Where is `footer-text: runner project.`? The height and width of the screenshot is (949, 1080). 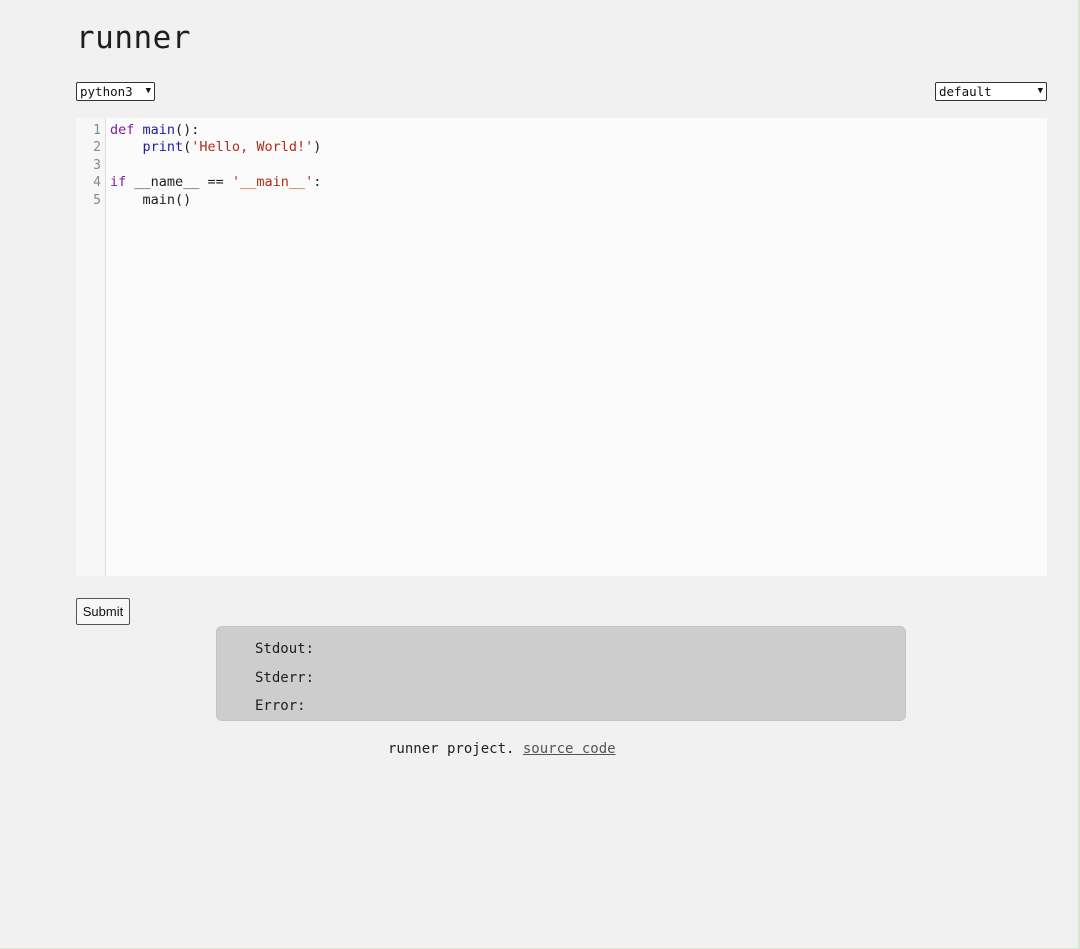 footer-text: runner project. is located at coordinates (451, 749).